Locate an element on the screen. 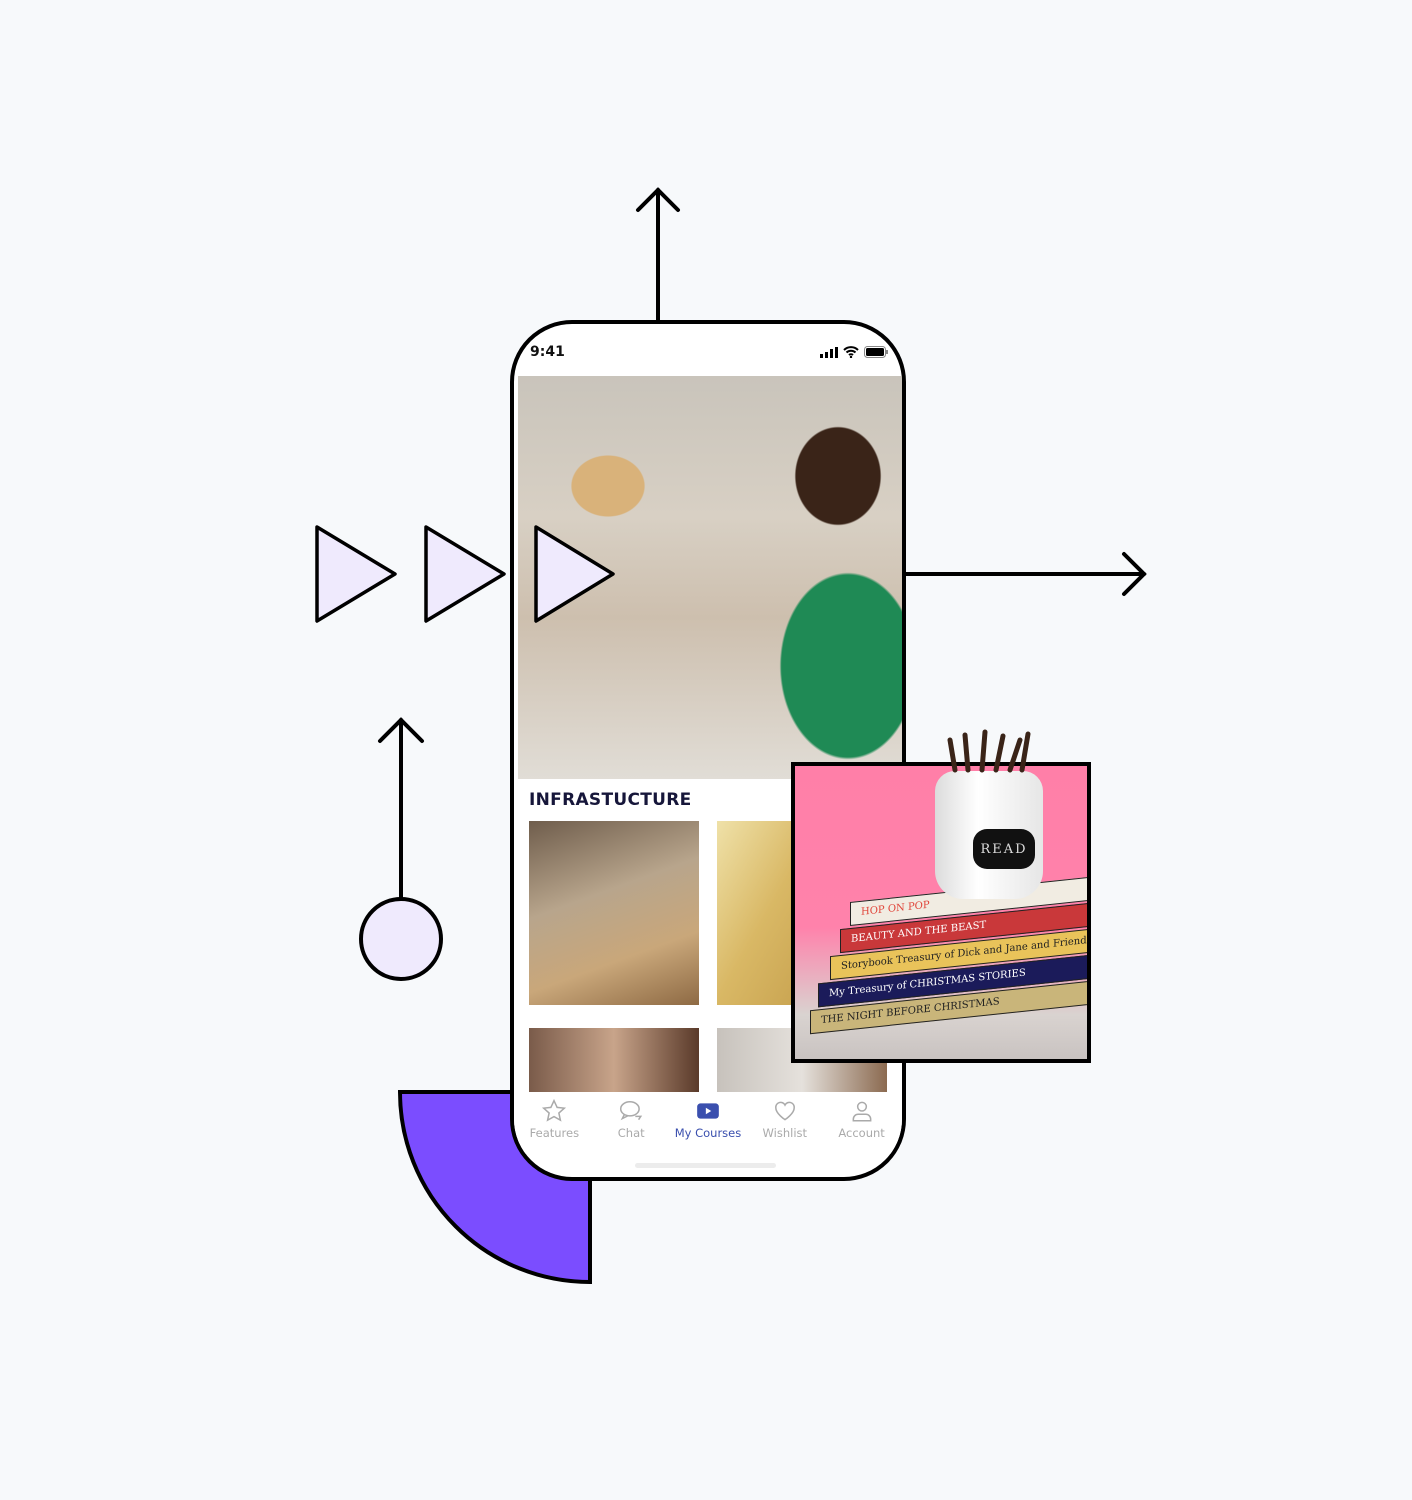 The image size is (1412, 1500). user-icon is located at coordinates (862, 1111).